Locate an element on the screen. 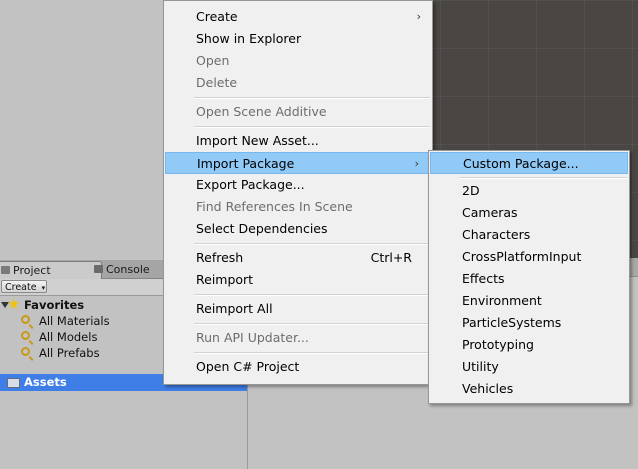  menu-item-select-dependencies: Select Dependencies is located at coordinates (298, 229).